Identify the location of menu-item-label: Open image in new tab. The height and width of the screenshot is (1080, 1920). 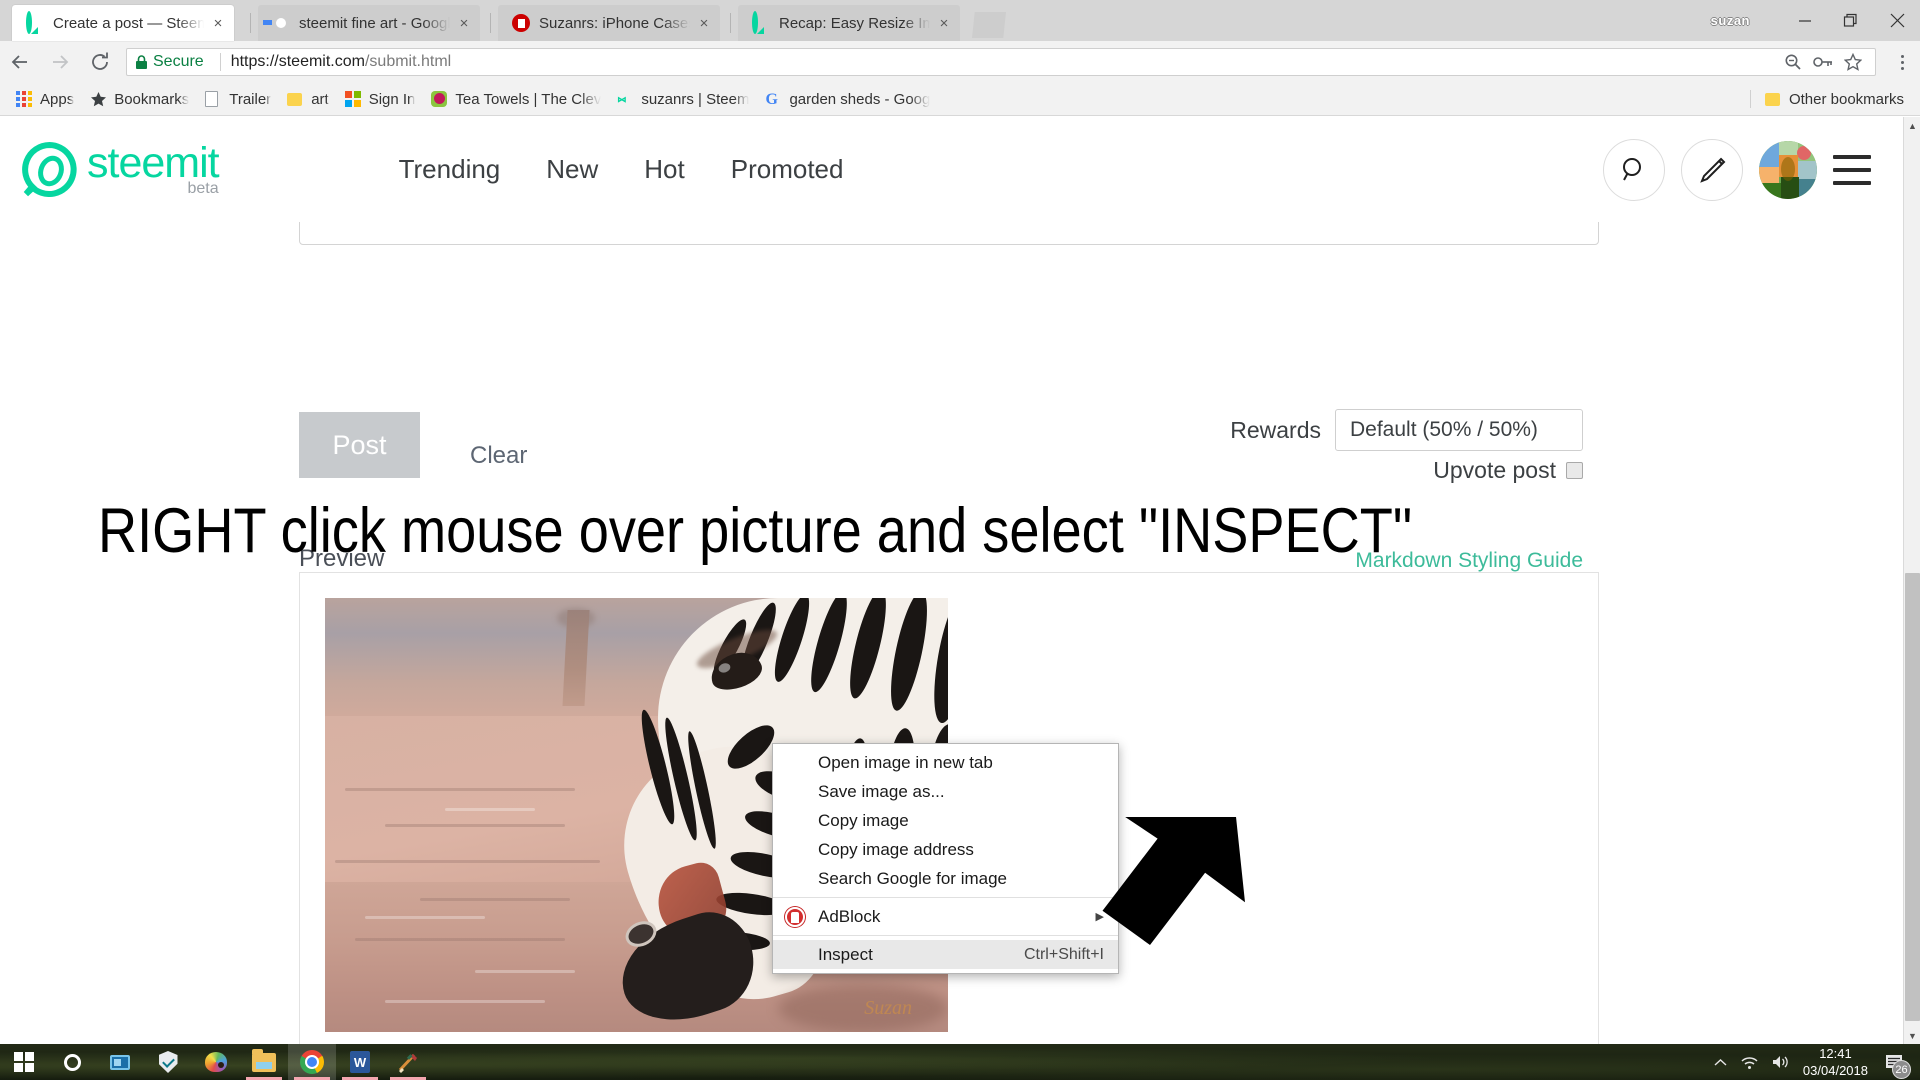
(905, 762).